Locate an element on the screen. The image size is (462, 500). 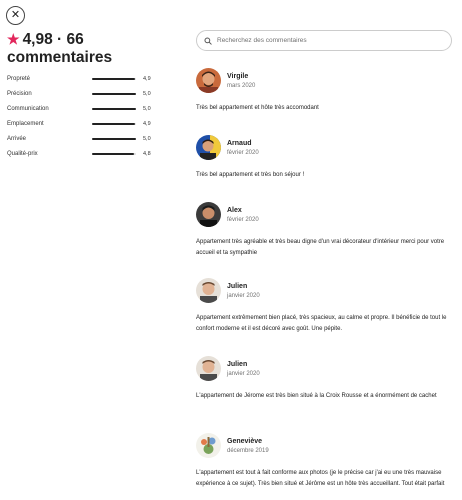
review-date: décembre 2019 is located at coordinates (248, 451).